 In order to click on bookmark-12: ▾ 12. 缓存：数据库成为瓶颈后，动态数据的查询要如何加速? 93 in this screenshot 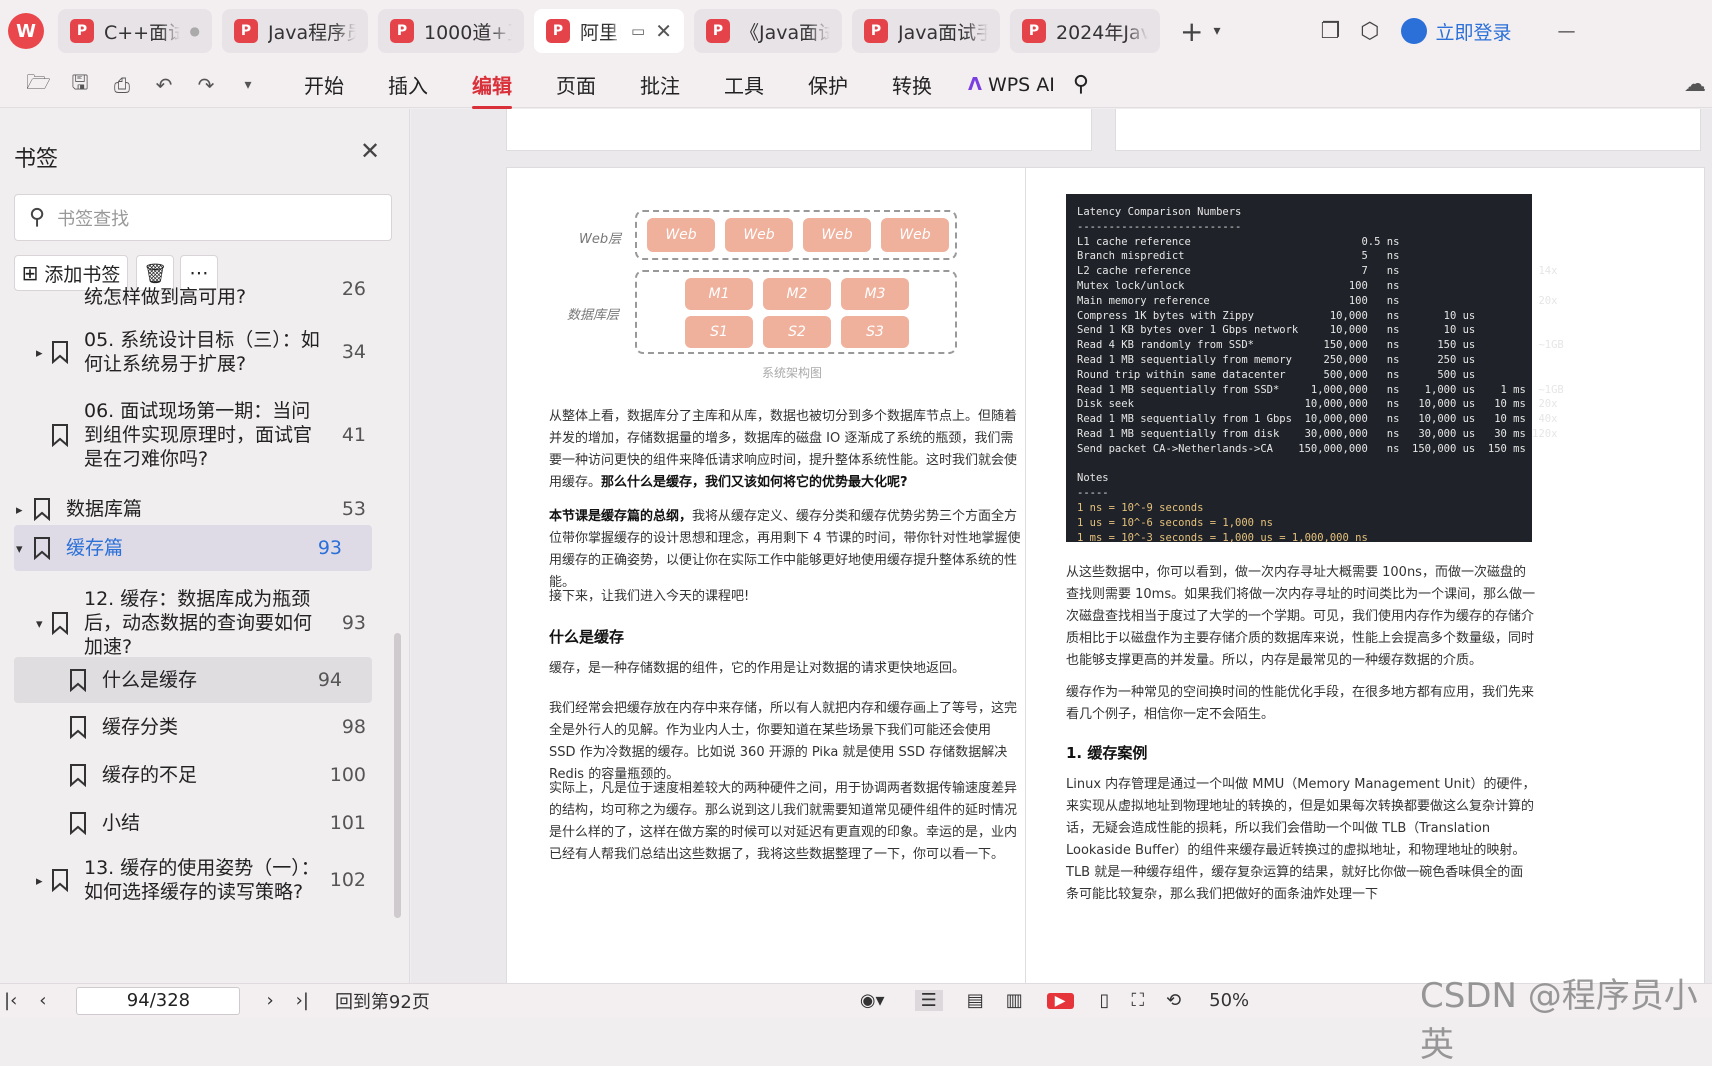, I will do `click(205, 623)`.